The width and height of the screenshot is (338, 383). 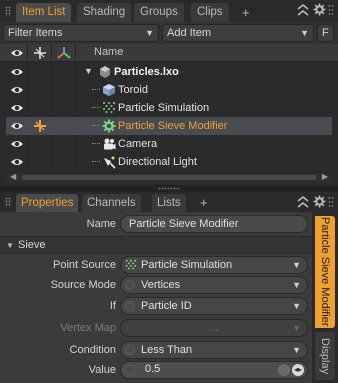 I want to click on condition-label: Condition, so click(x=92, y=350).